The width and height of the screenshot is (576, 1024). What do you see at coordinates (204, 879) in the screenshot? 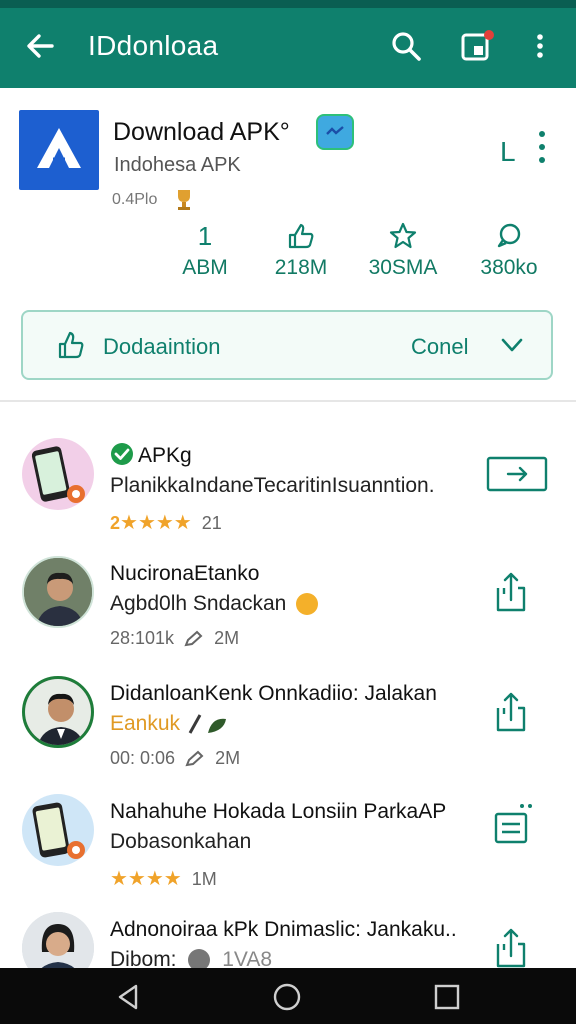
I see `item-count: 1M` at bounding box center [204, 879].